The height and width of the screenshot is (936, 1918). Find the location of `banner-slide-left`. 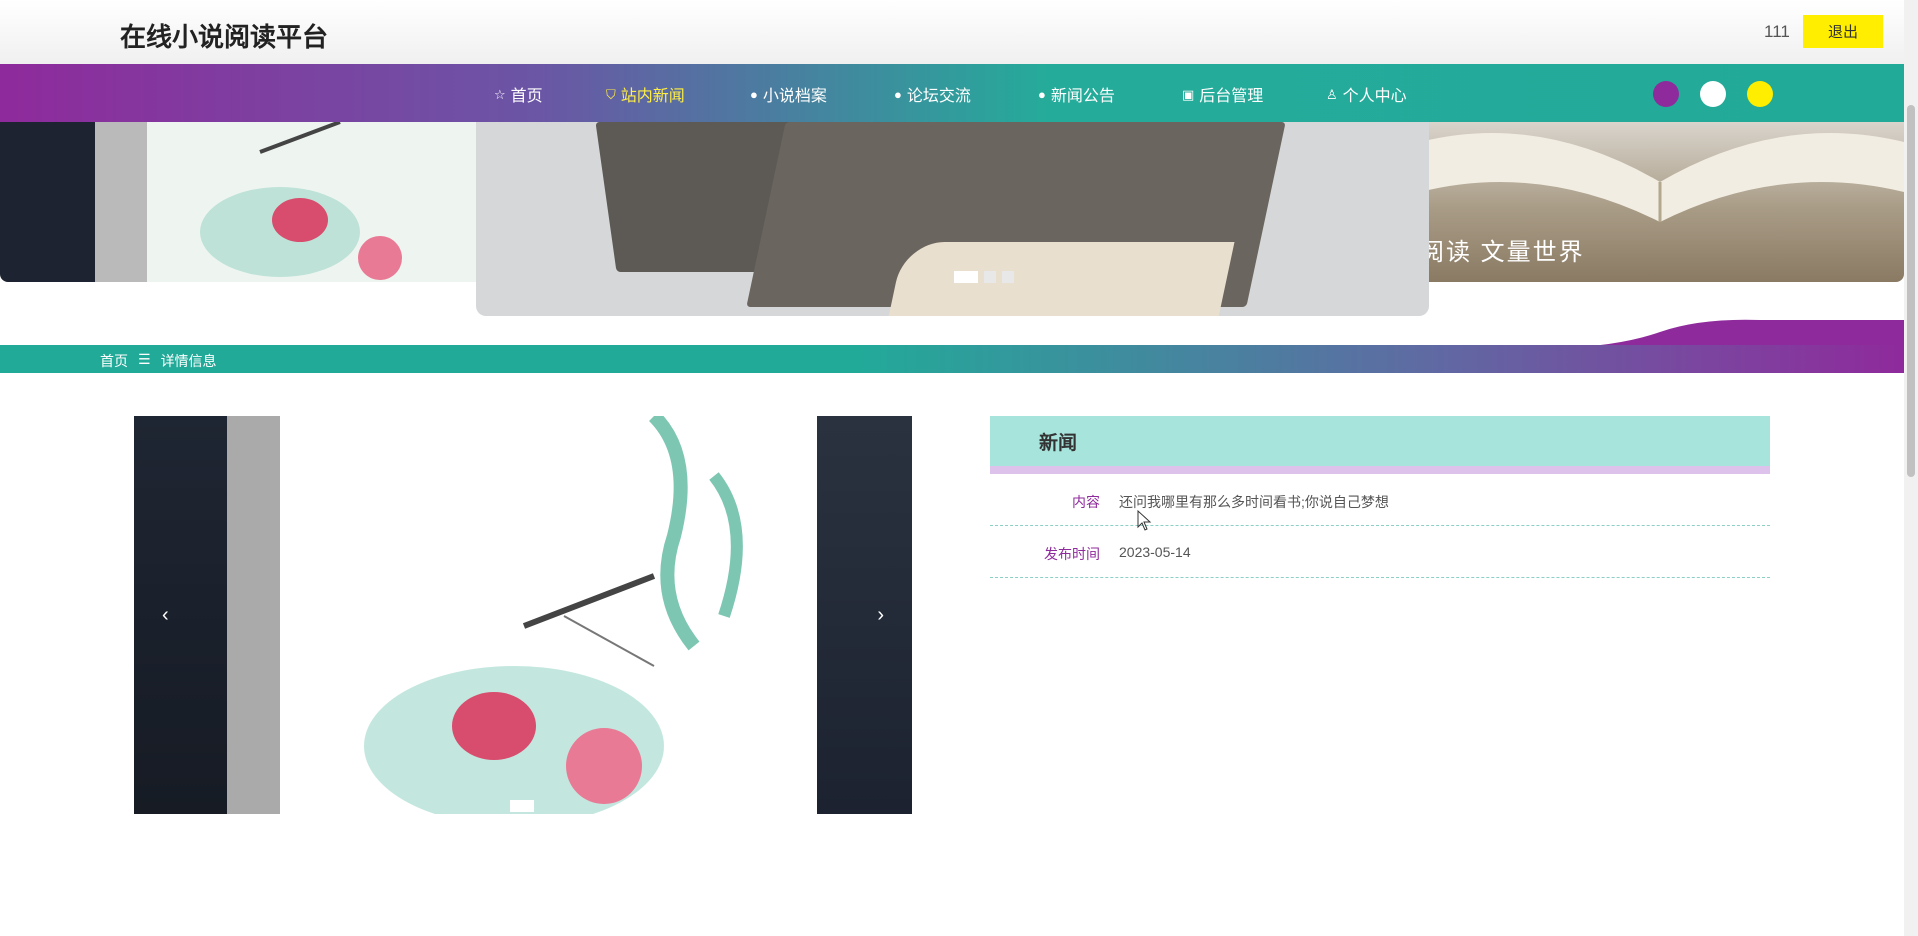

banner-slide-left is located at coordinates (240, 202).